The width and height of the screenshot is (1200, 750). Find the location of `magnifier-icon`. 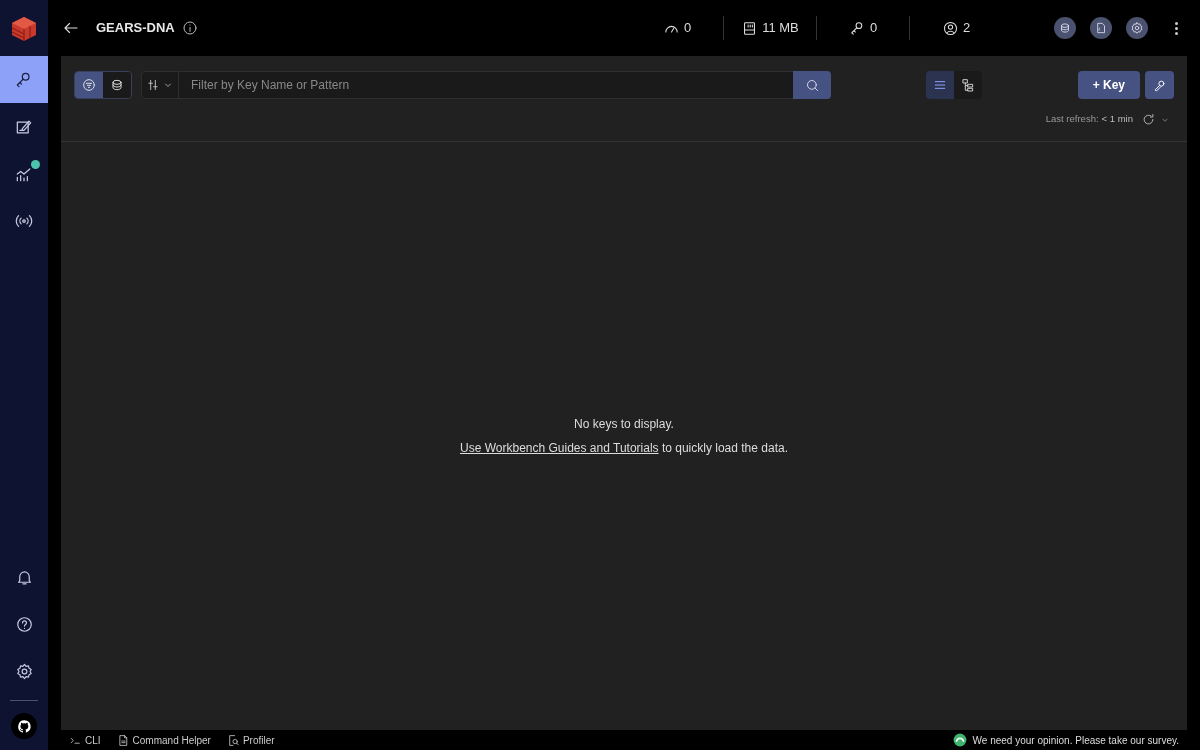

magnifier-icon is located at coordinates (233, 740).